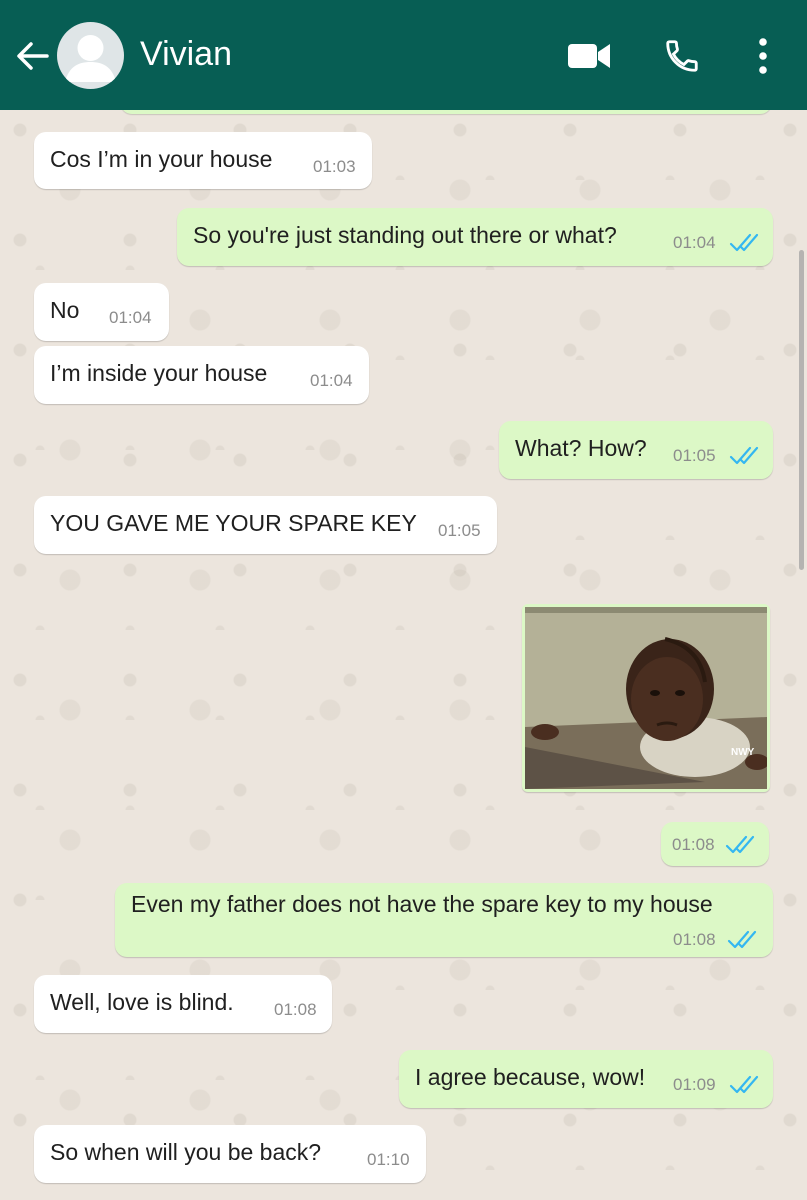  I want to click on avatar, so click(90, 55).